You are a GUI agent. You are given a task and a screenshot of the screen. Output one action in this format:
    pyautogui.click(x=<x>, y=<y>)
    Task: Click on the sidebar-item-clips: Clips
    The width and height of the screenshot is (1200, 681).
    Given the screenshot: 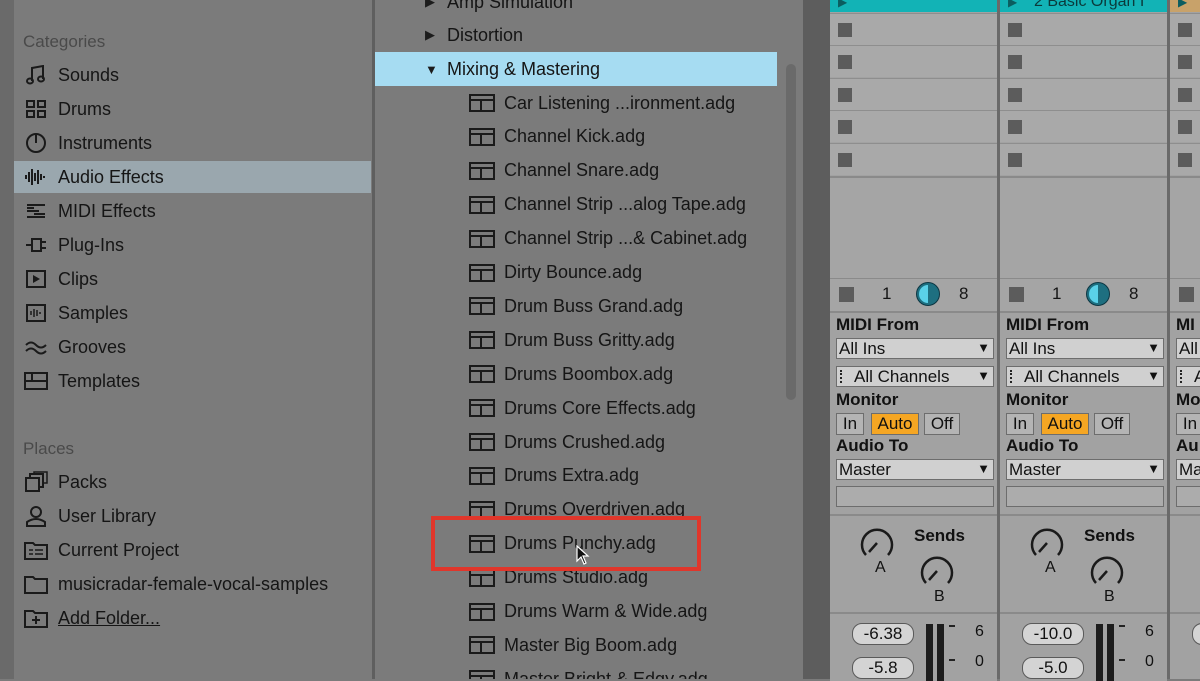 What is the action you would take?
    pyautogui.click(x=192, y=279)
    